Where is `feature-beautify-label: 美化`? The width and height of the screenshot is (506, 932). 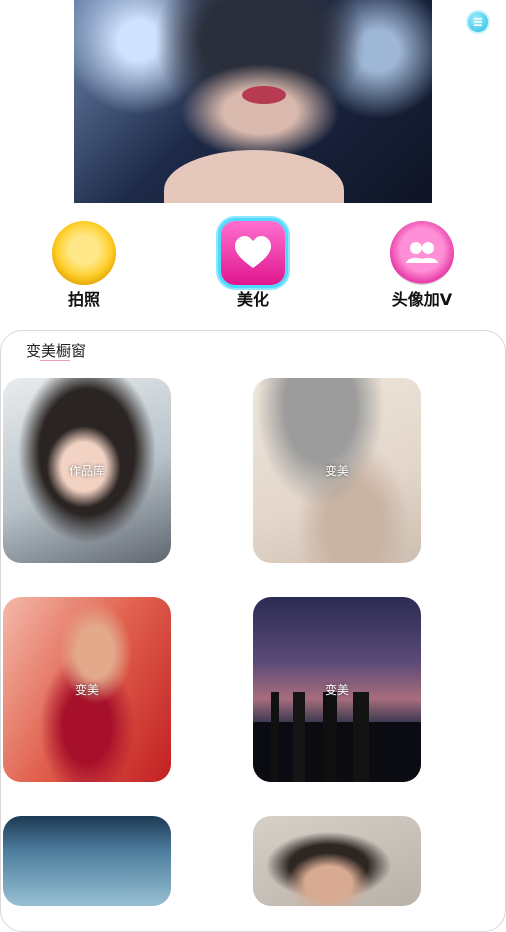 feature-beautify-label: 美化 is located at coordinates (252, 299).